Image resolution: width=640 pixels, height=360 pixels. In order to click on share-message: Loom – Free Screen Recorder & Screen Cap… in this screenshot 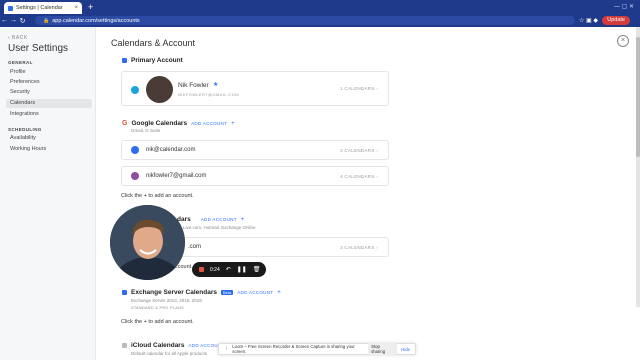, I will do `click(293, 349)`.